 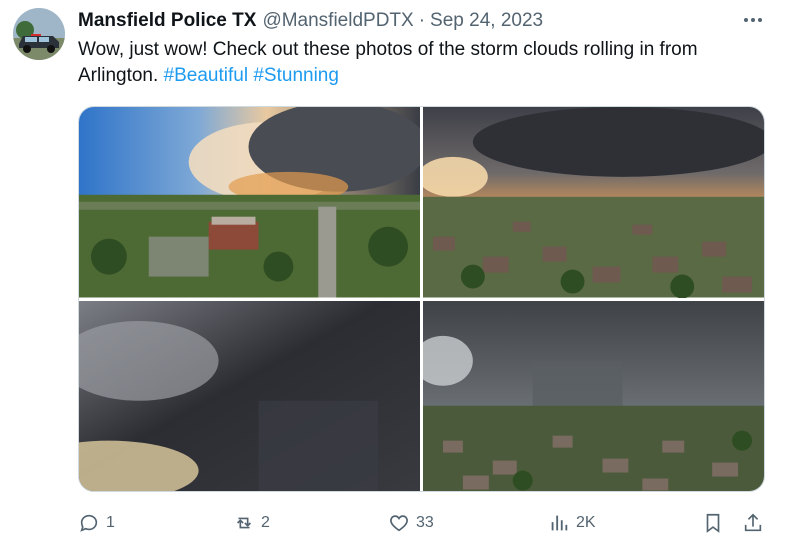 What do you see at coordinates (167, 21) in the screenshot?
I see `author-name: Mansfield Police TX` at bounding box center [167, 21].